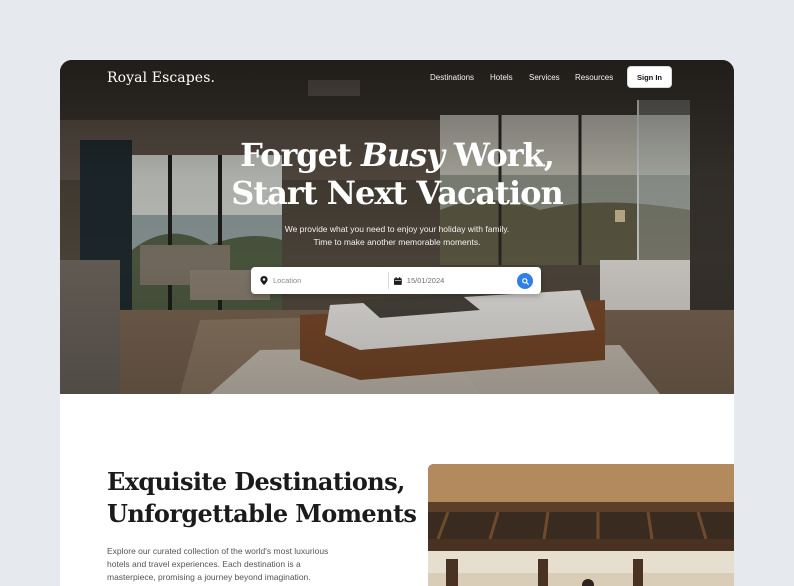 The height and width of the screenshot is (586, 794). Describe the element at coordinates (649, 77) in the screenshot. I see `sign-in-button: Sign In` at that location.